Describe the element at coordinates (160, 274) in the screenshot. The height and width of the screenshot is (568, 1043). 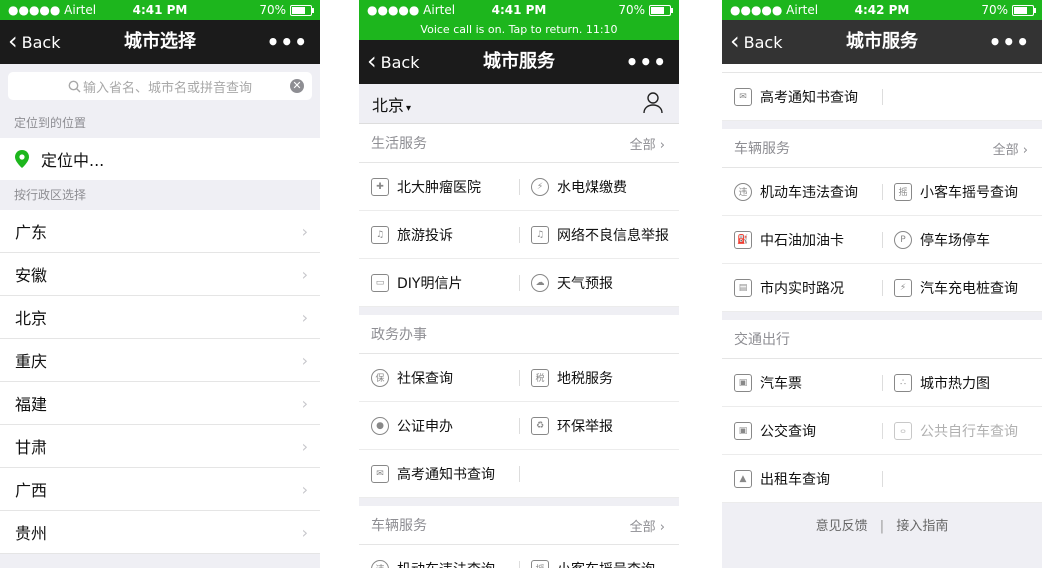
I see `province-item: 安徽 ›` at that location.